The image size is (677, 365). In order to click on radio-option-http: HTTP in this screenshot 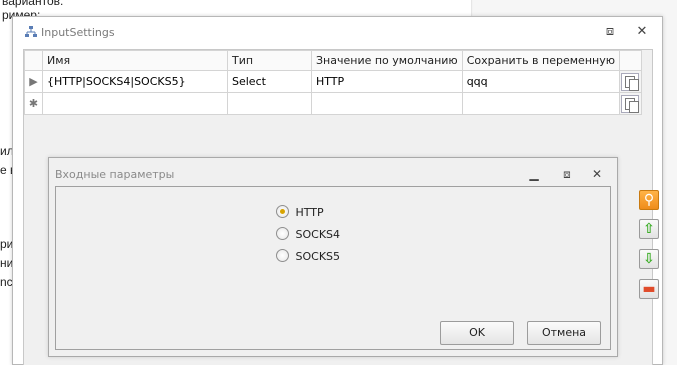, I will do `click(300, 213)`.